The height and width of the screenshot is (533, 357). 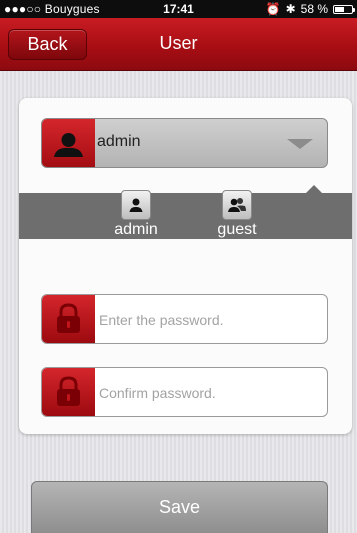 I want to click on selected-user-label: admin, so click(x=119, y=141).